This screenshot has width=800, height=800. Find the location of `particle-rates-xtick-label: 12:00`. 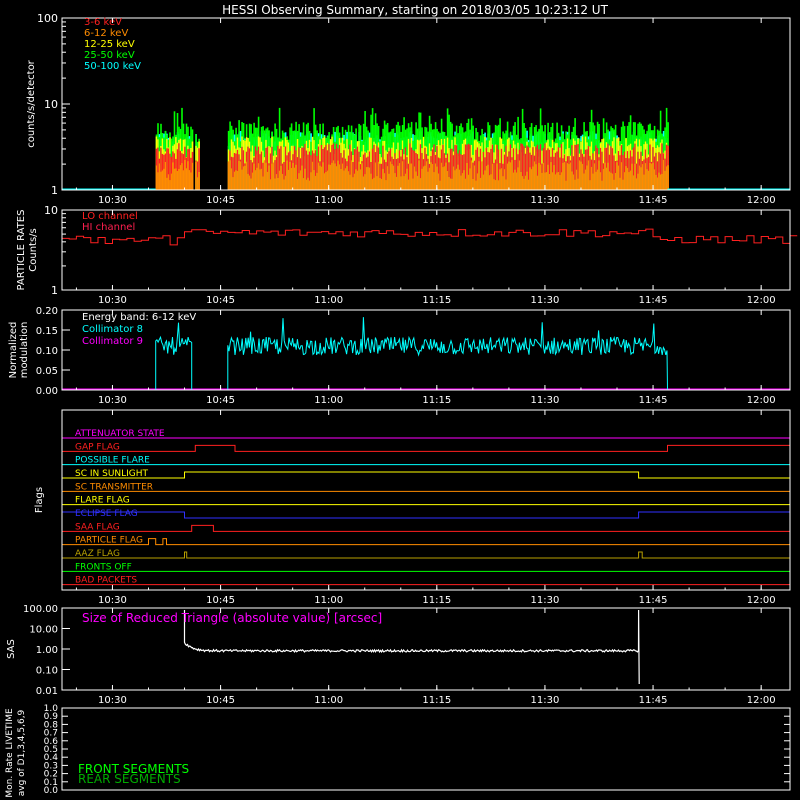

particle-rates-xtick-label: 12:00 is located at coordinates (761, 300).